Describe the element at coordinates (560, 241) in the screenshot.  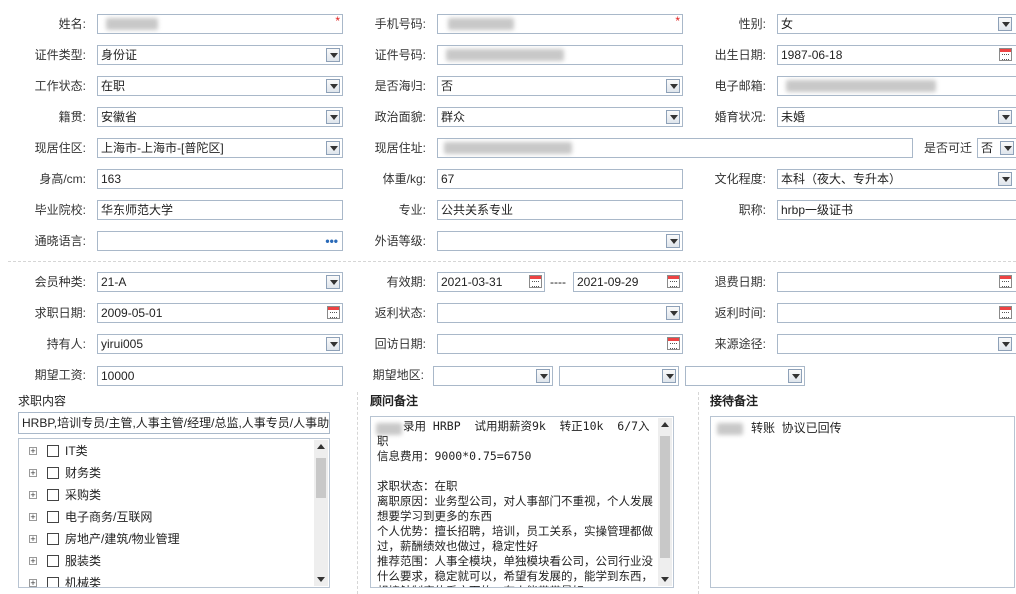
I see `fl-select` at that location.